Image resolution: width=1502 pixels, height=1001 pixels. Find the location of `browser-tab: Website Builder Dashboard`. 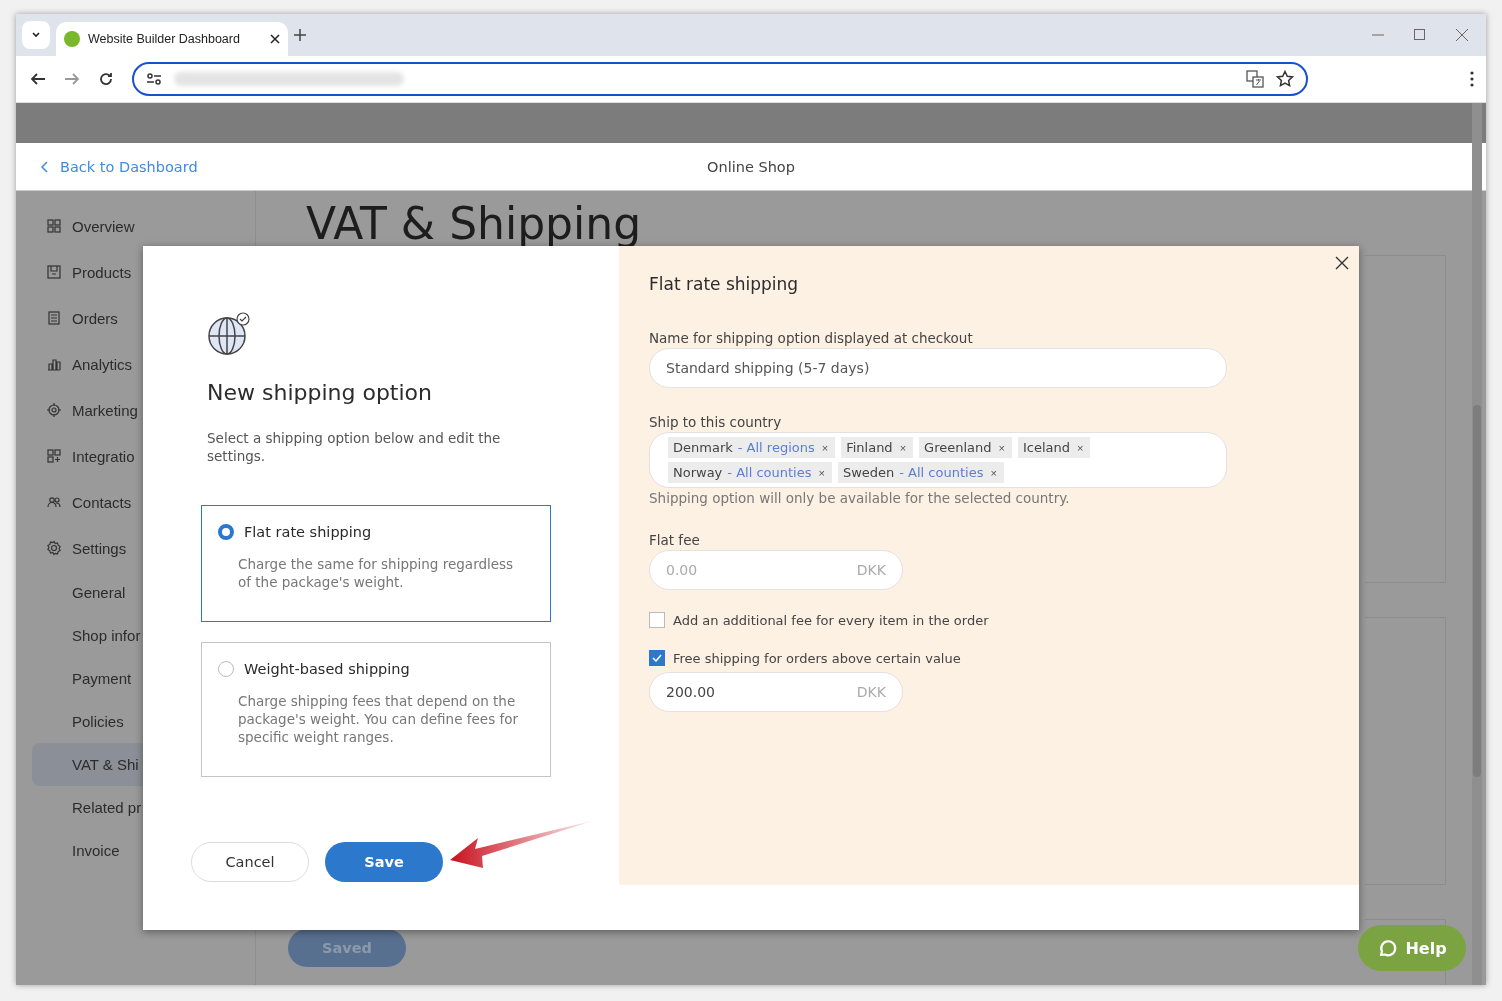

browser-tab: Website Builder Dashboard is located at coordinates (172, 39).